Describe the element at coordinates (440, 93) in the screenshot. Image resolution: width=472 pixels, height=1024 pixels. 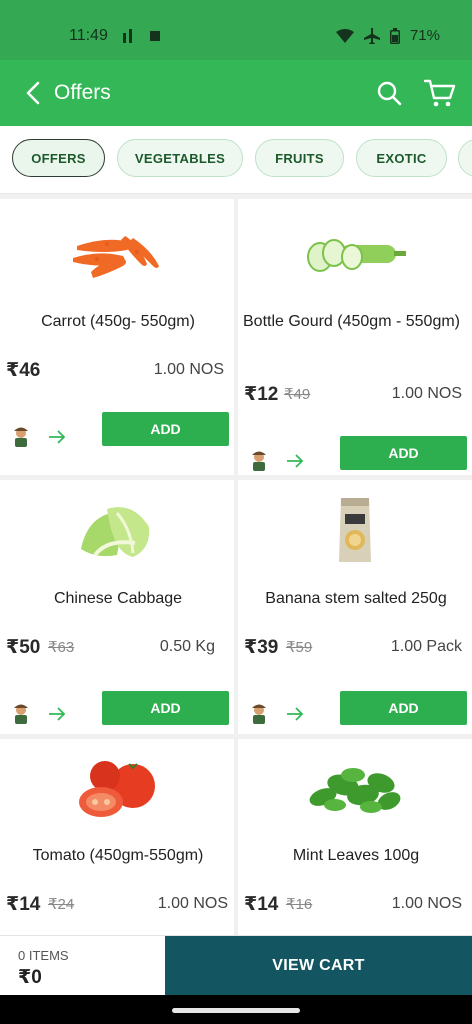
I see `cart-icon` at that location.